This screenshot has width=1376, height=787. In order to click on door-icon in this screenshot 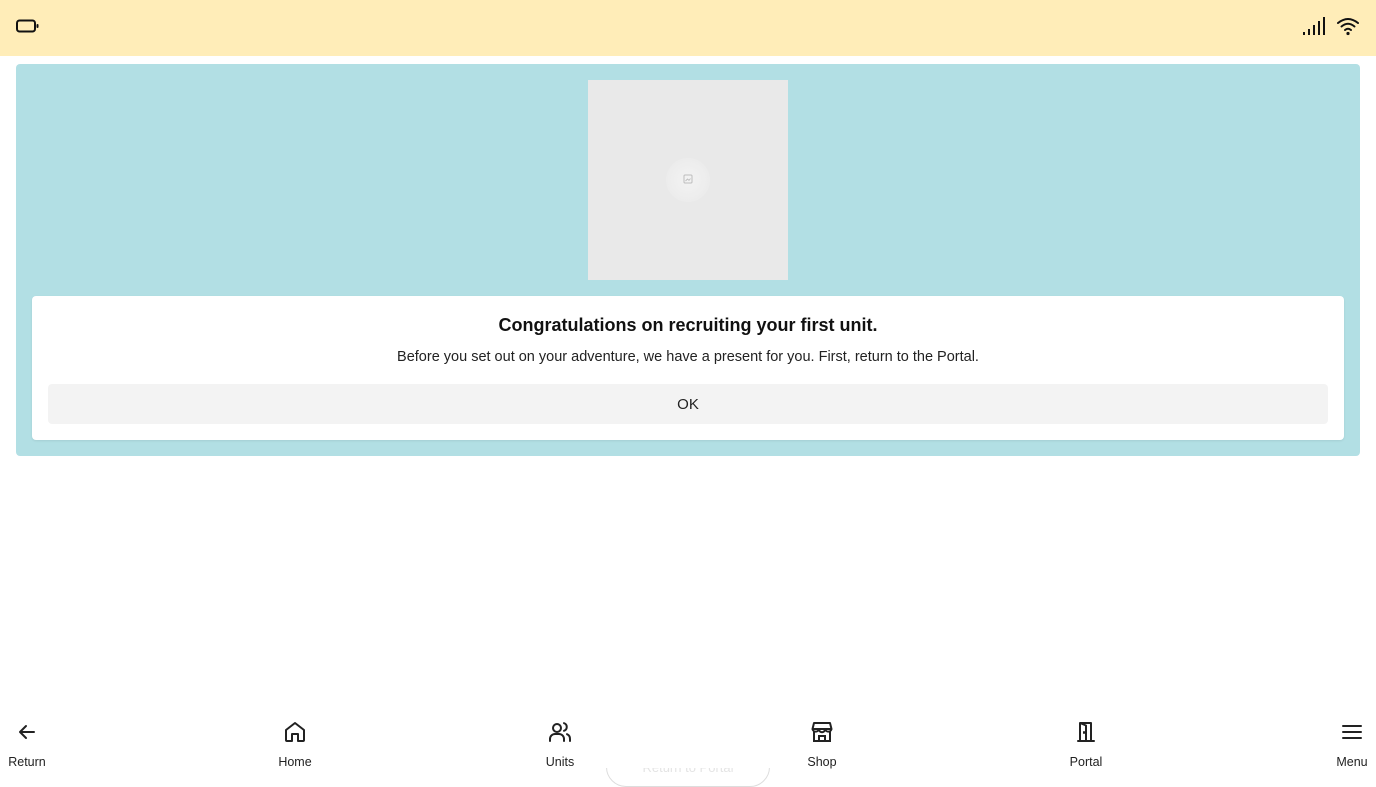, I will do `click(1086, 734)`.